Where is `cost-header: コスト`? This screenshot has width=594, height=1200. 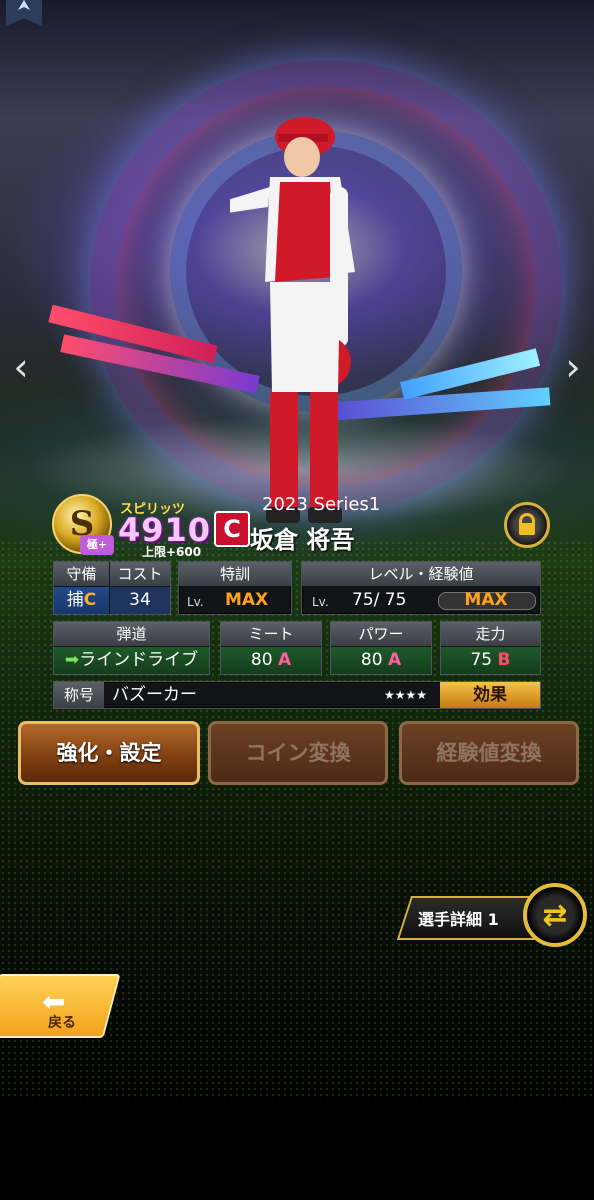 cost-header: コスト is located at coordinates (140, 574).